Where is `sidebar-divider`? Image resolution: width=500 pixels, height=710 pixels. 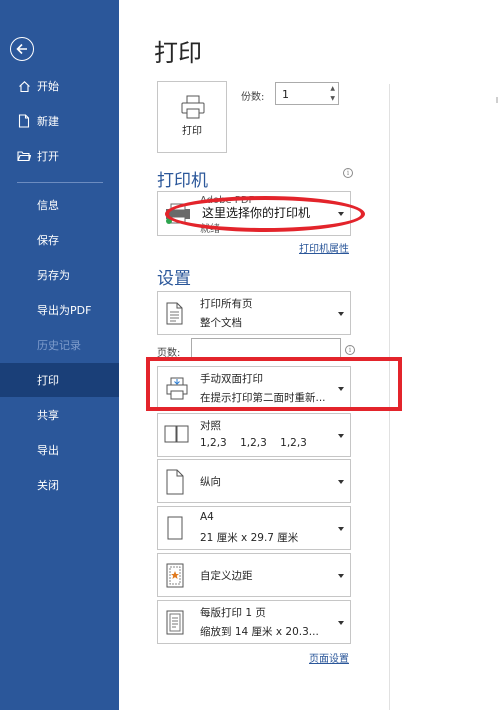
sidebar-divider is located at coordinates (60, 182).